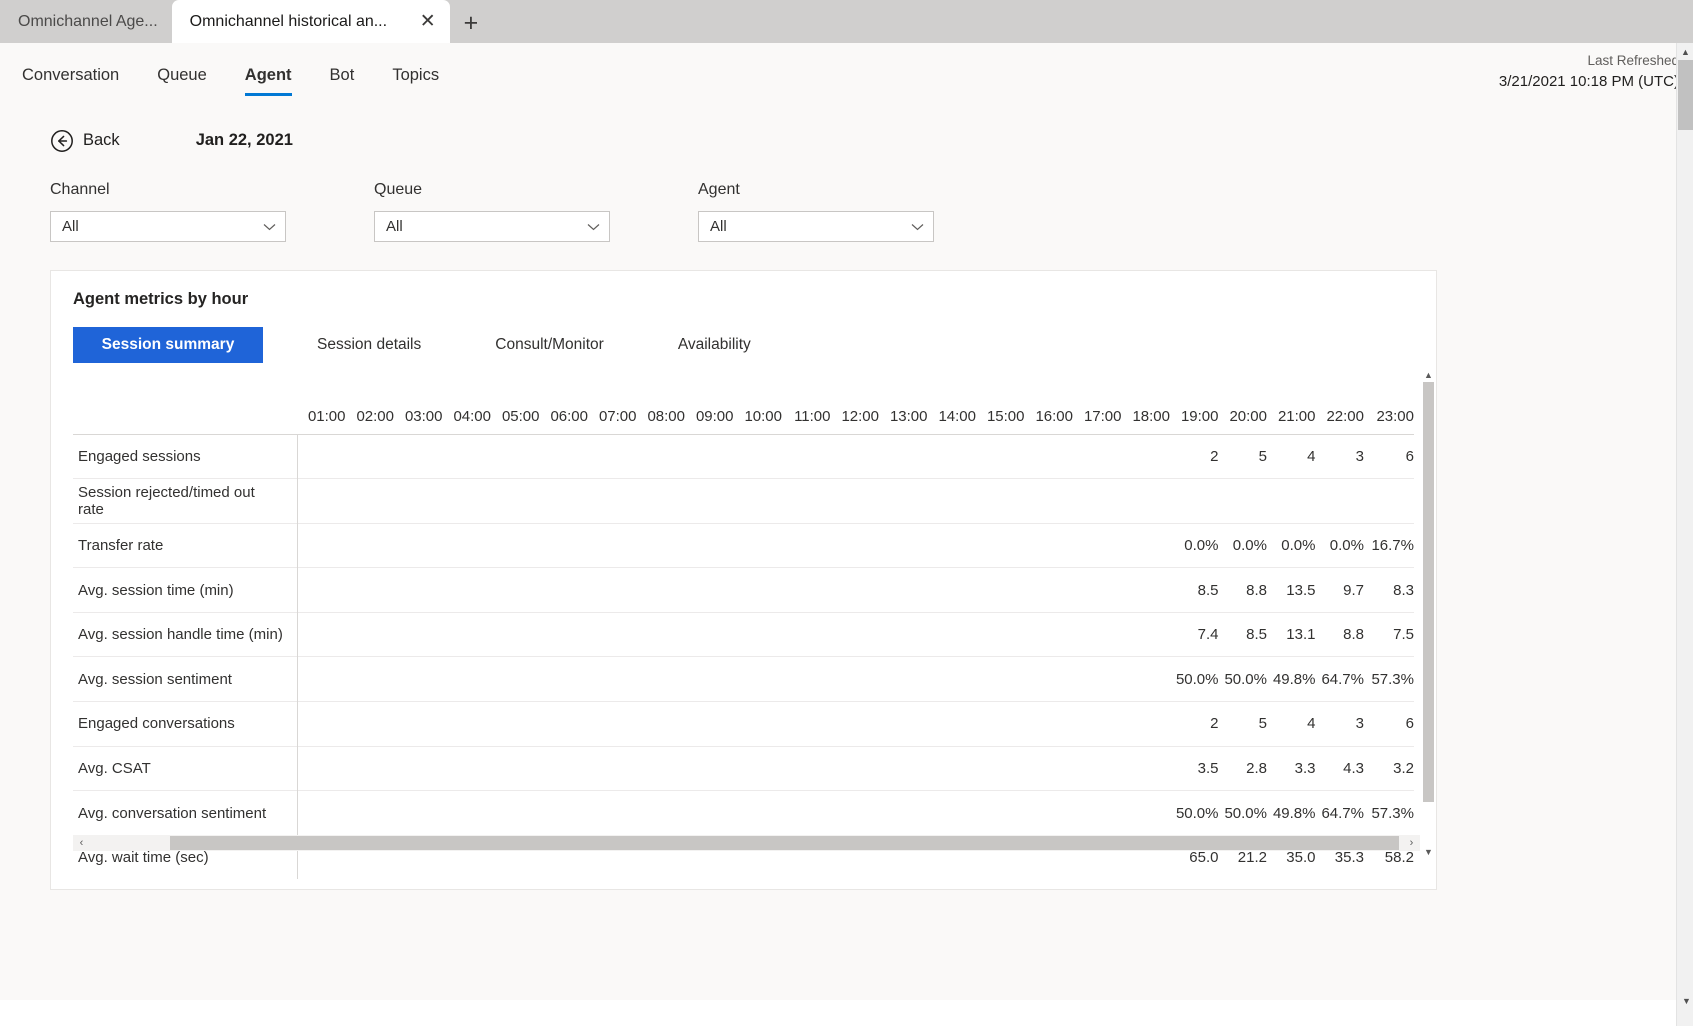  Describe the element at coordinates (1339, 634) in the screenshot. I see `matrix-cell: 8.8` at that location.